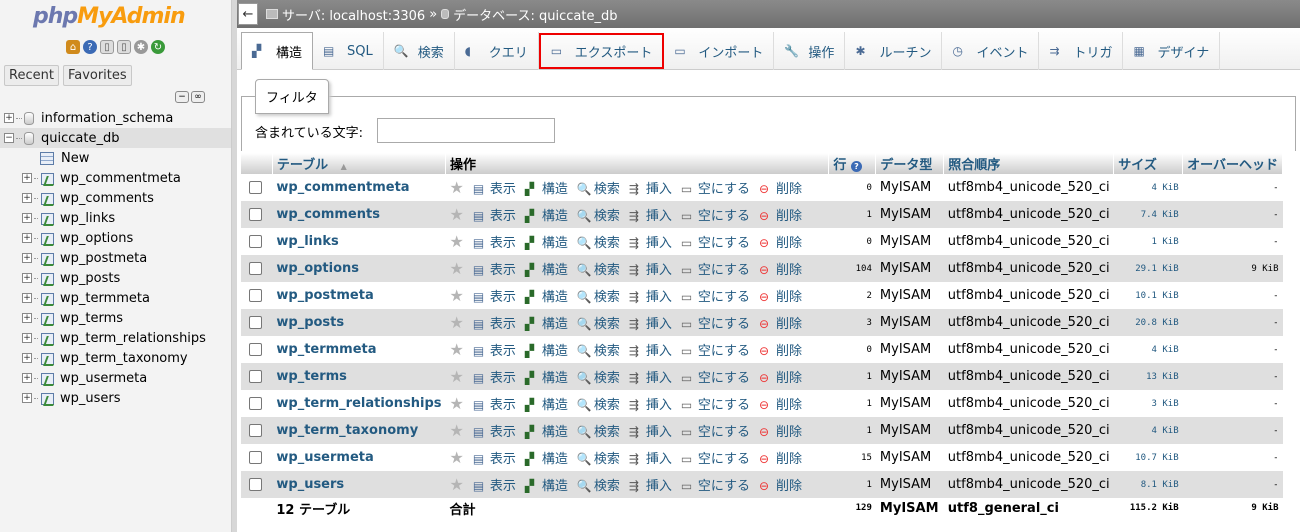  I want to click on table-name-link: wp_term_taxonomy, so click(347, 430).